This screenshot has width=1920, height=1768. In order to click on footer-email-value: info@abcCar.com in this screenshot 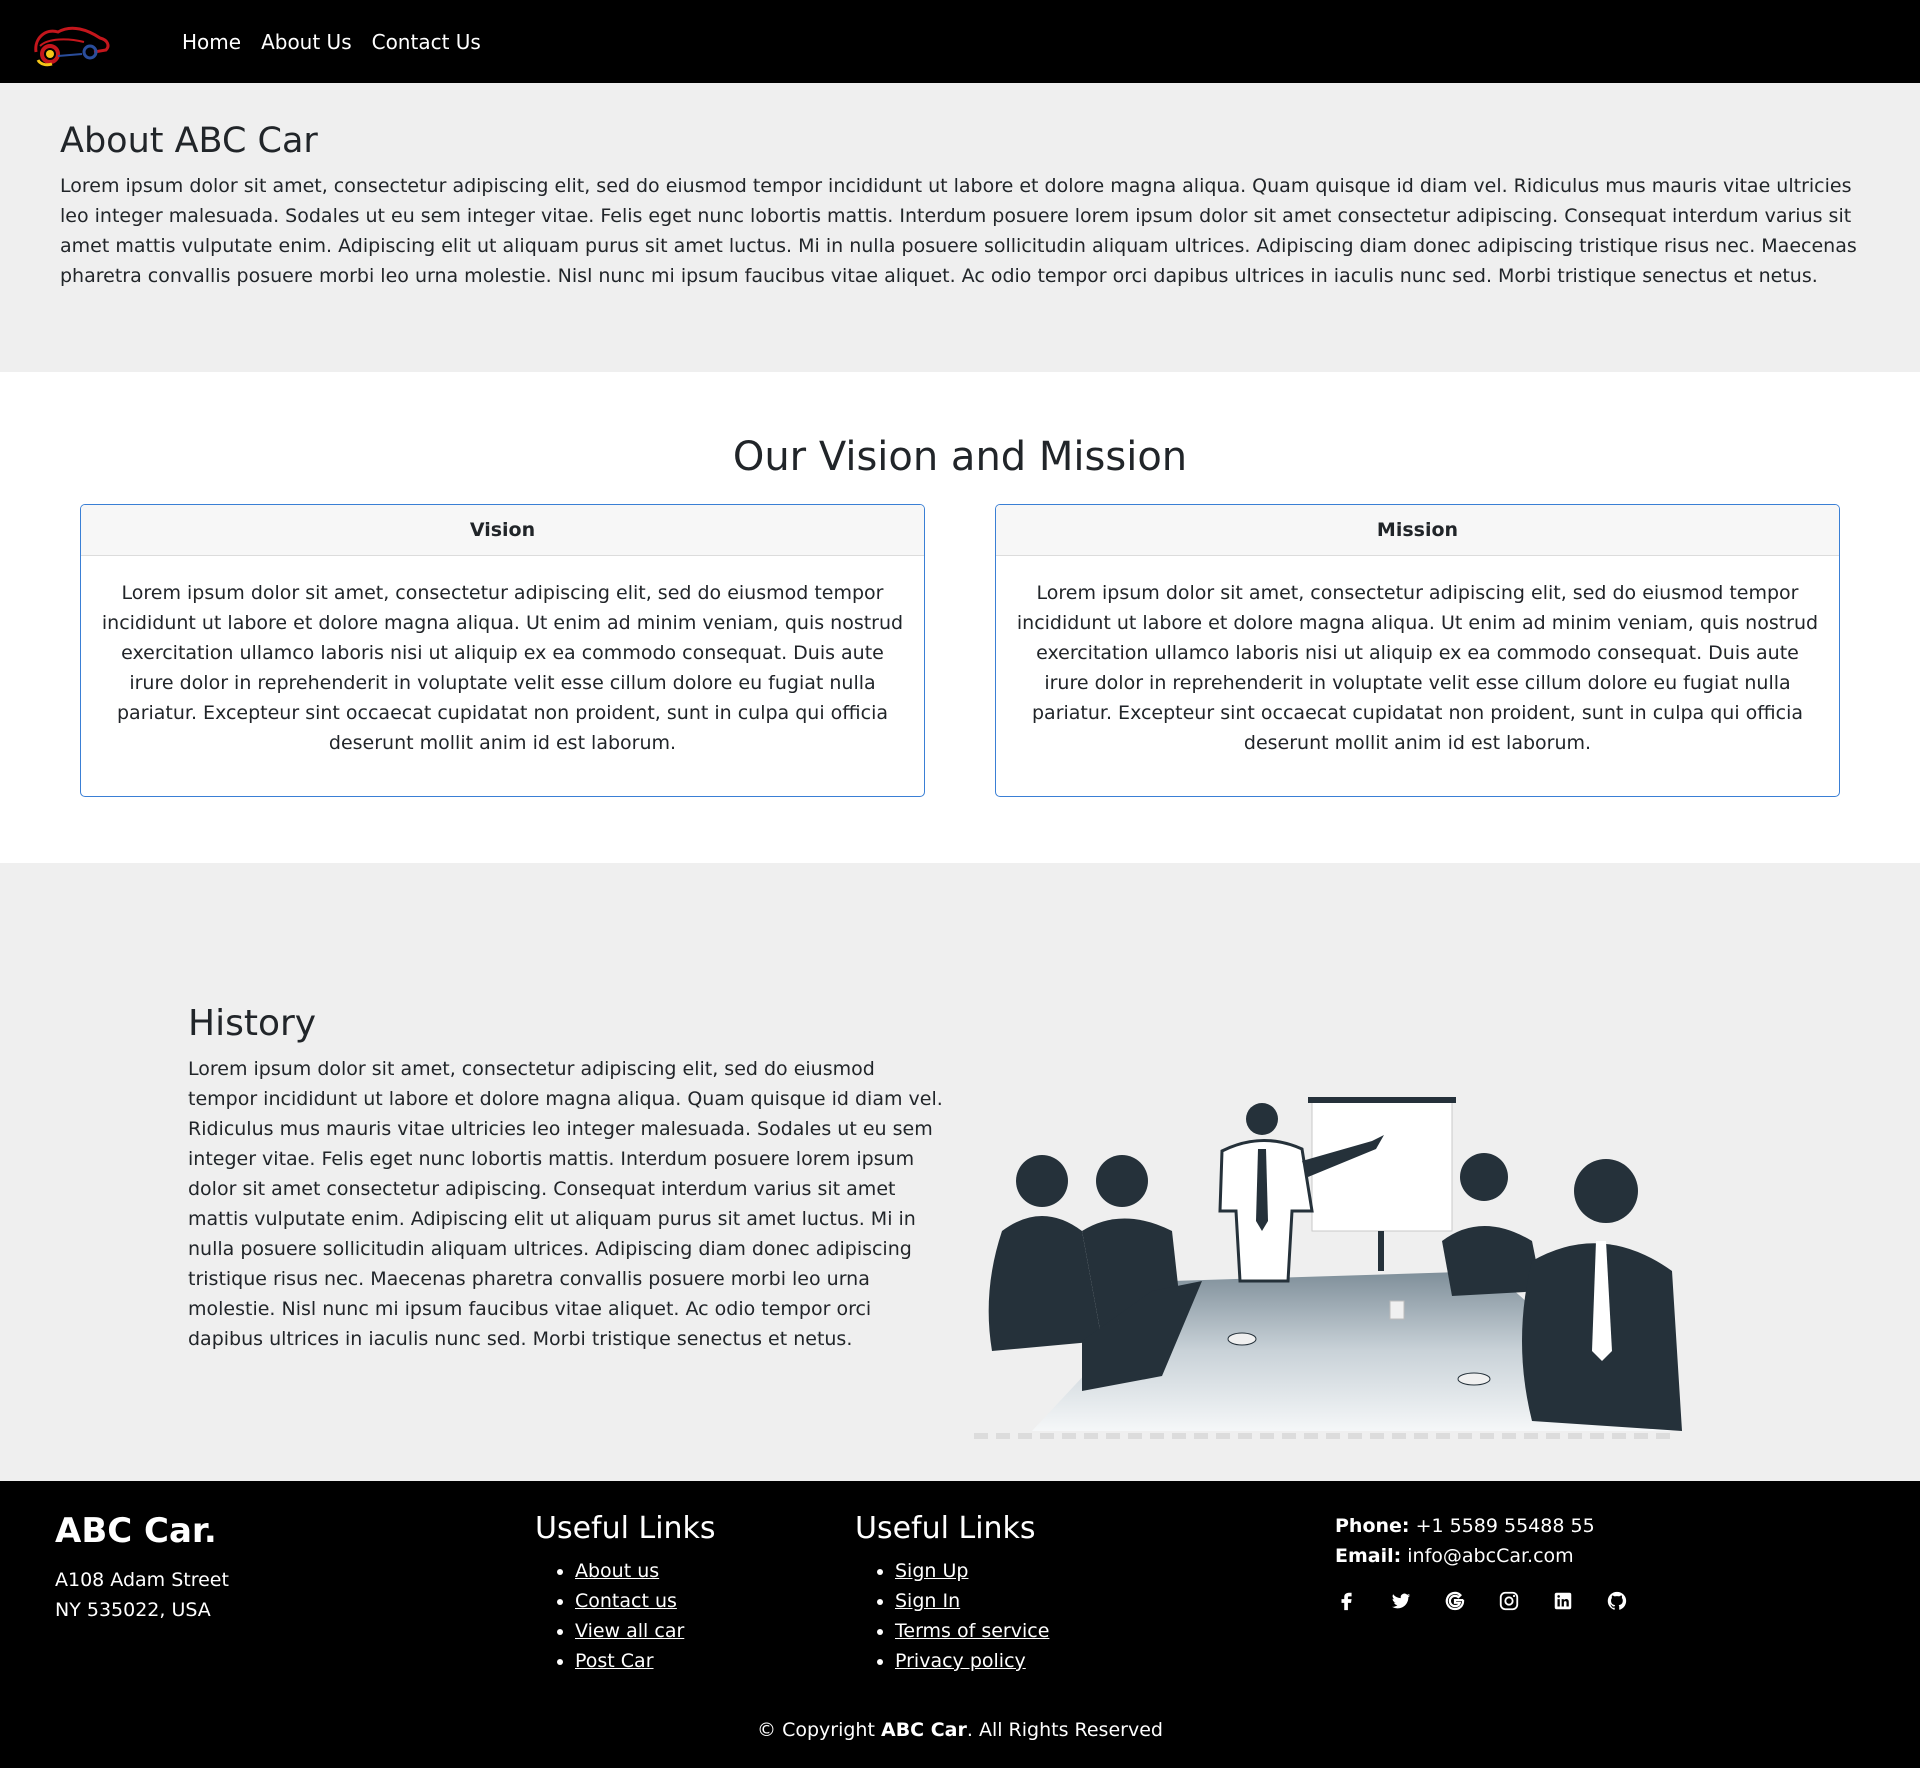, I will do `click(1490, 1556)`.